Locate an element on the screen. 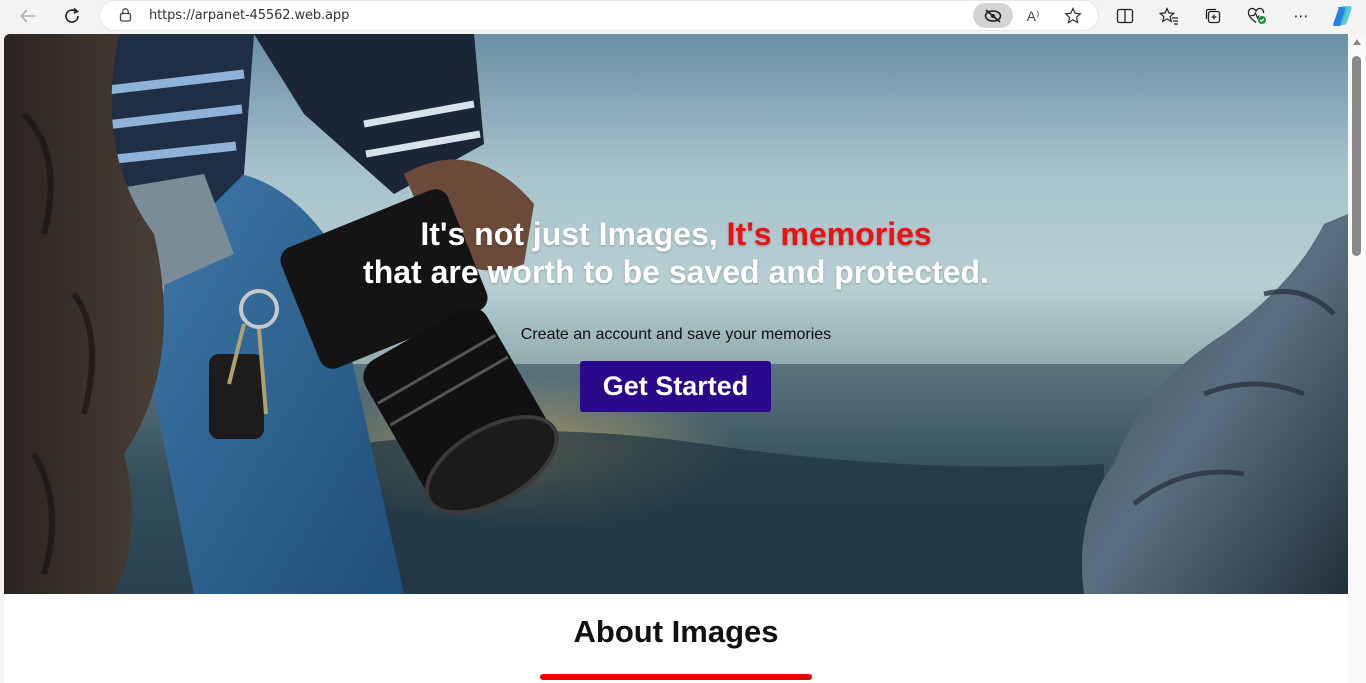 The height and width of the screenshot is (683, 1366). copilot-button is located at coordinates (1343, 16).